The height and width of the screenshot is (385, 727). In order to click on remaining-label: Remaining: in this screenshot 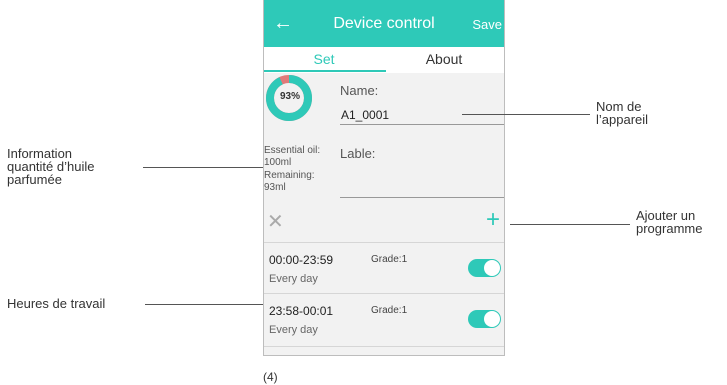, I will do `click(289, 175)`.